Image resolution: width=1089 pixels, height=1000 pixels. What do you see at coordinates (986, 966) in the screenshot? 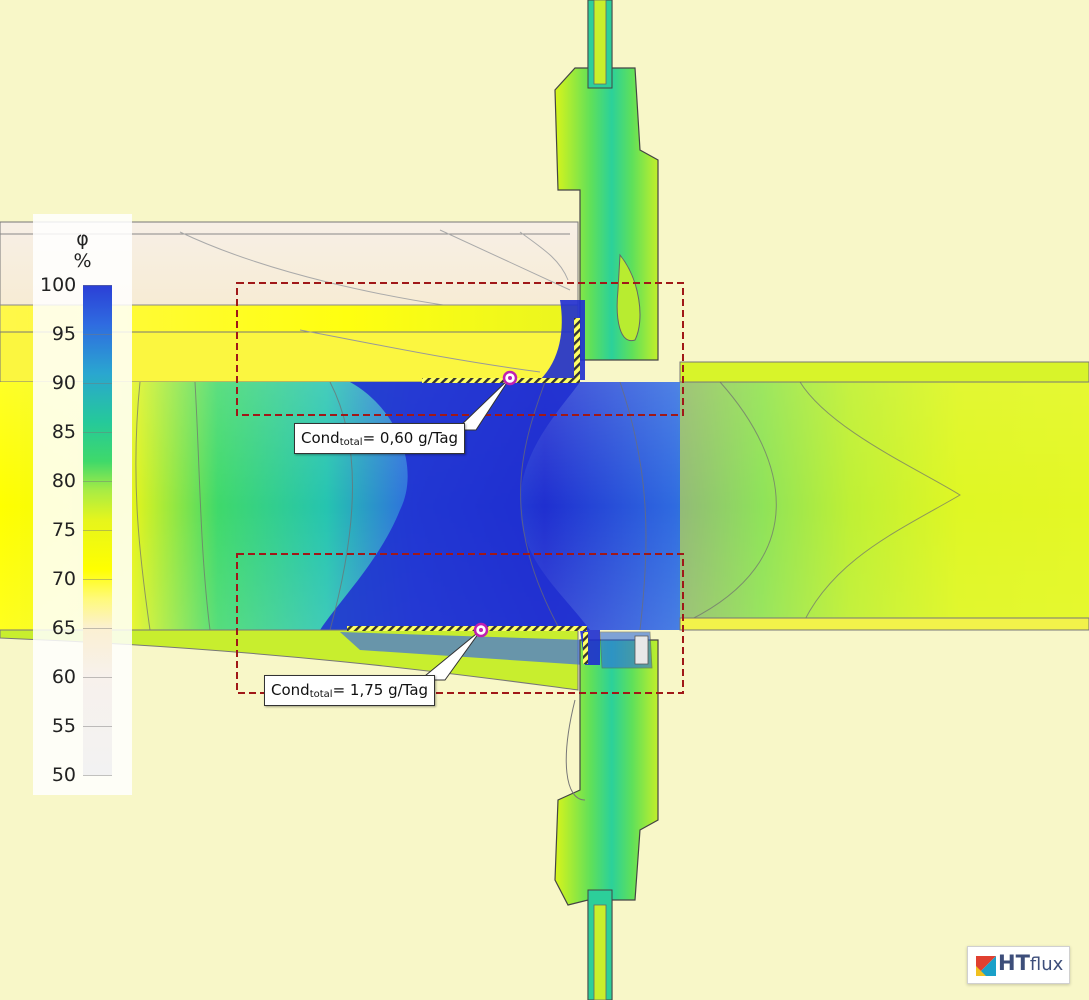
I see `htflux-logo-icon` at bounding box center [986, 966].